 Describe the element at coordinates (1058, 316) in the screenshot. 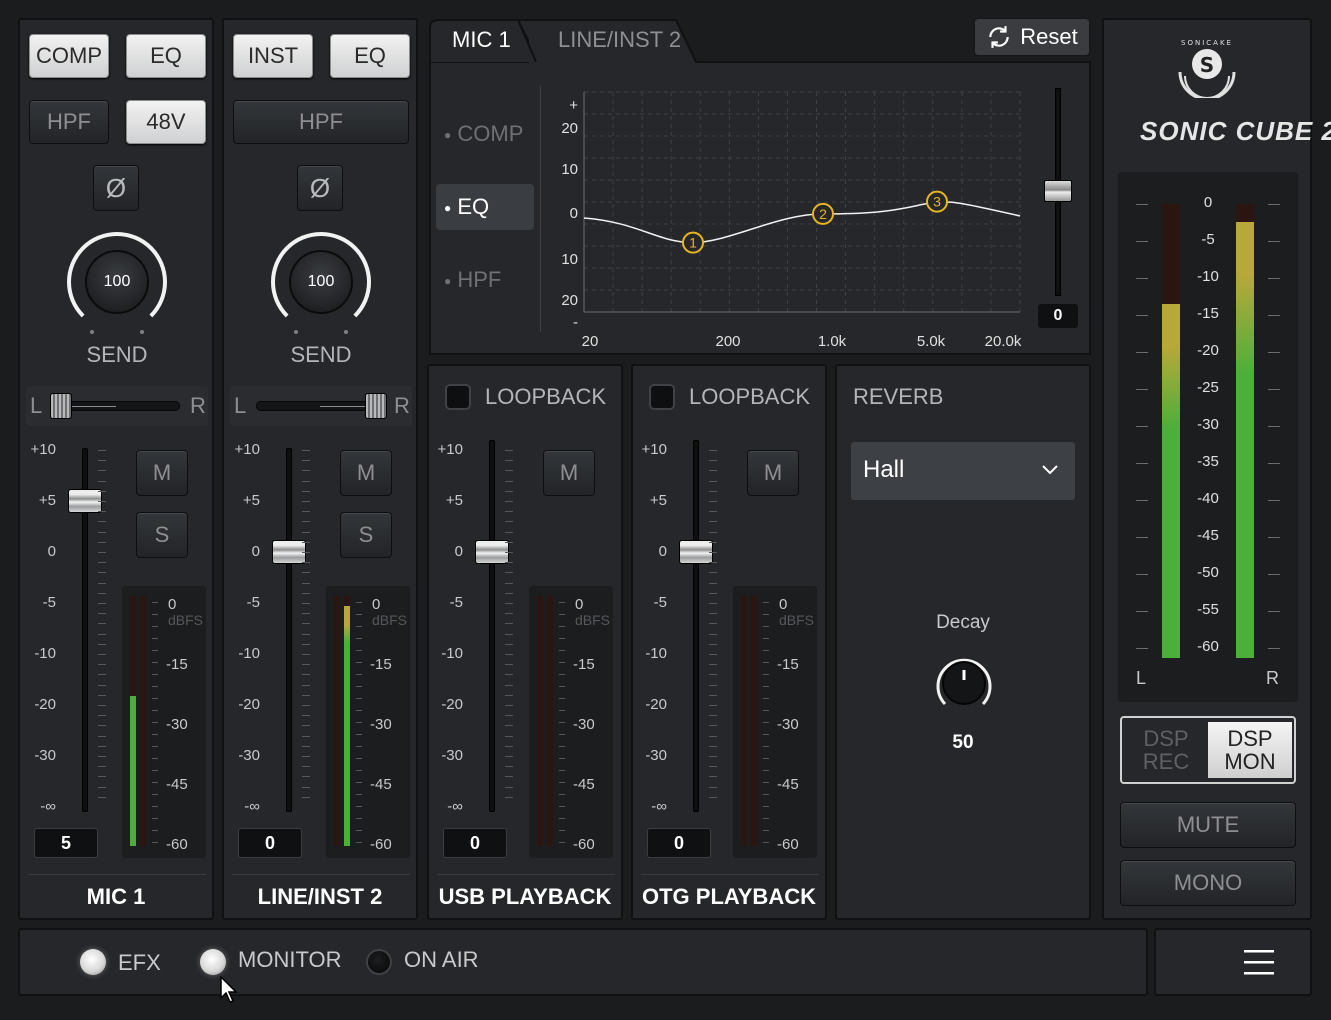

I see `output-value: 0` at that location.